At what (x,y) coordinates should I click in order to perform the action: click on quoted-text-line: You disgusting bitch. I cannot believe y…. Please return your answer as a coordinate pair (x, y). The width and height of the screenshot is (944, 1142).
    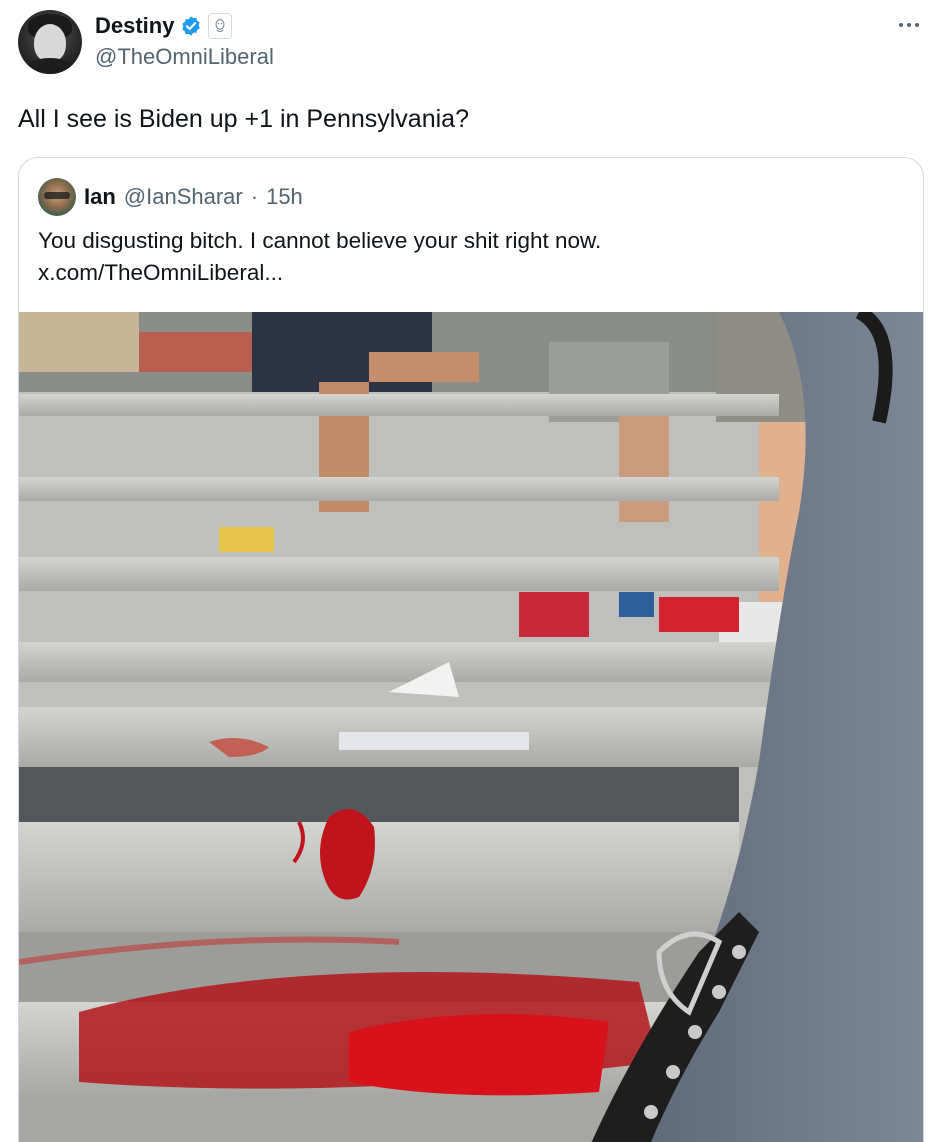
    Looking at the image, I should click on (320, 240).